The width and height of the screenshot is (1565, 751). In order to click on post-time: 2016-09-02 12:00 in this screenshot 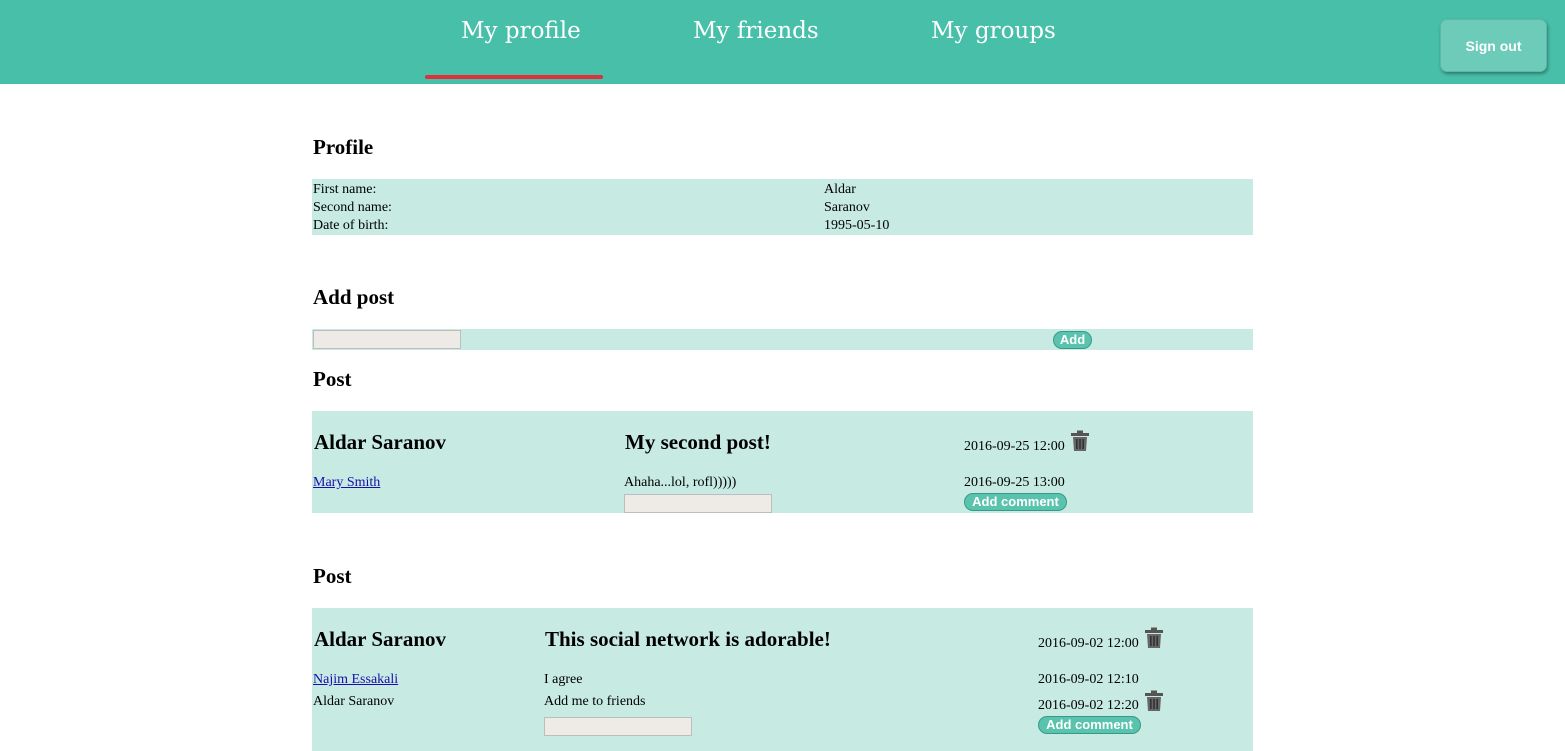, I will do `click(1088, 643)`.